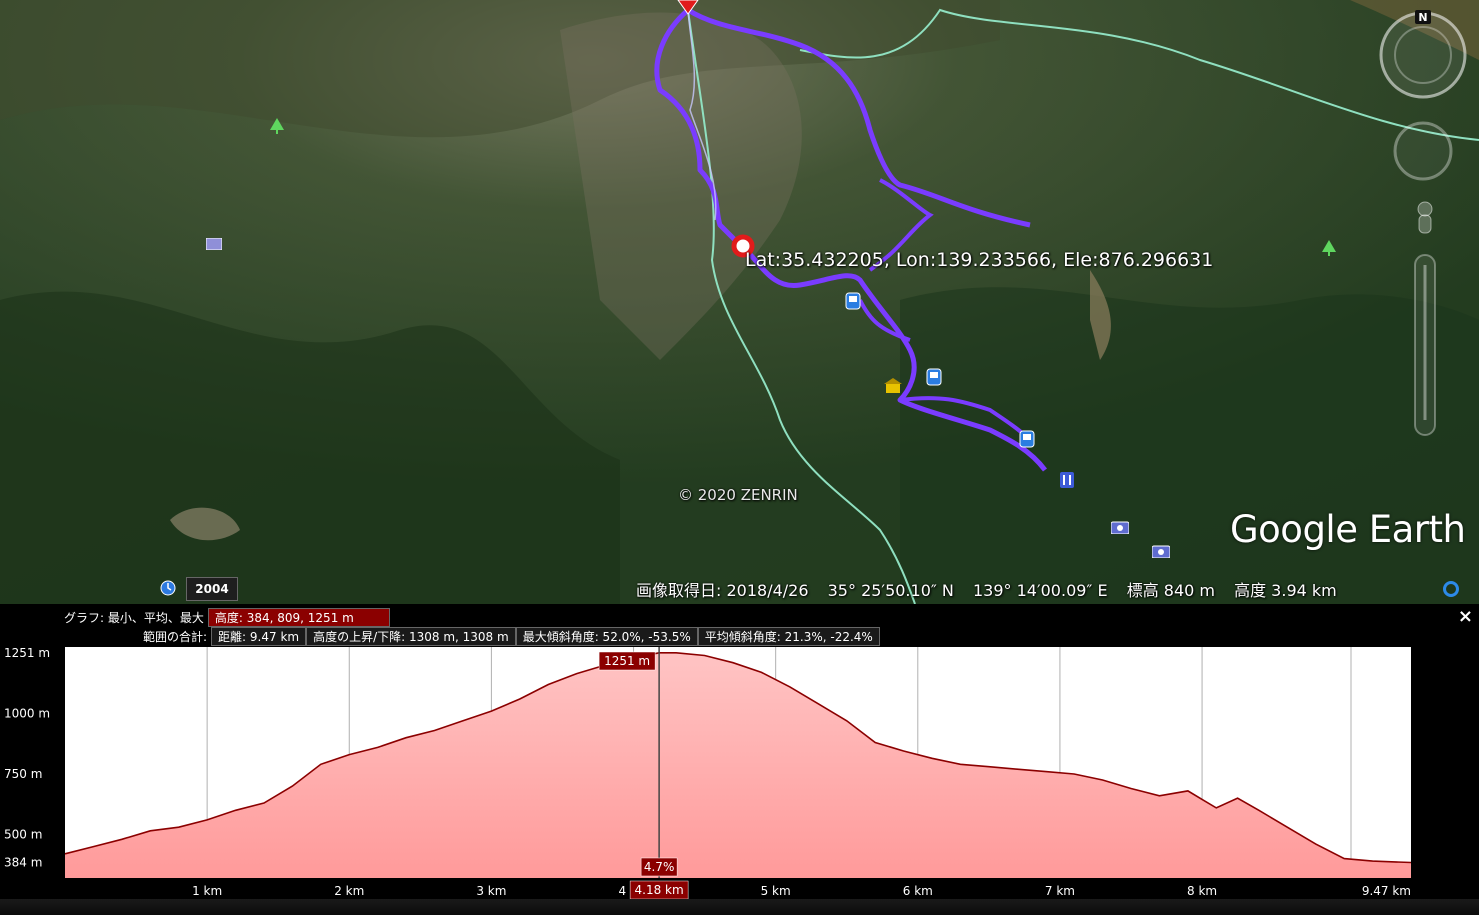  I want to click on copyright-text: © 2020 ZENRIN, so click(738, 495).